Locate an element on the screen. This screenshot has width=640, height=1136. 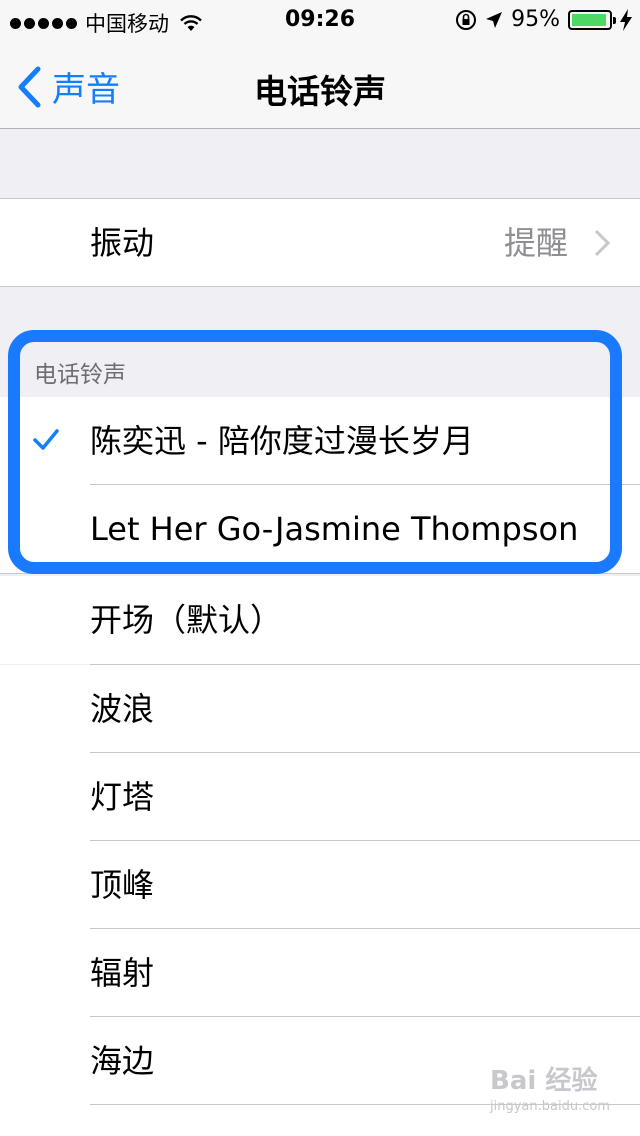
vibration-value: 提醒 is located at coordinates (535, 243).